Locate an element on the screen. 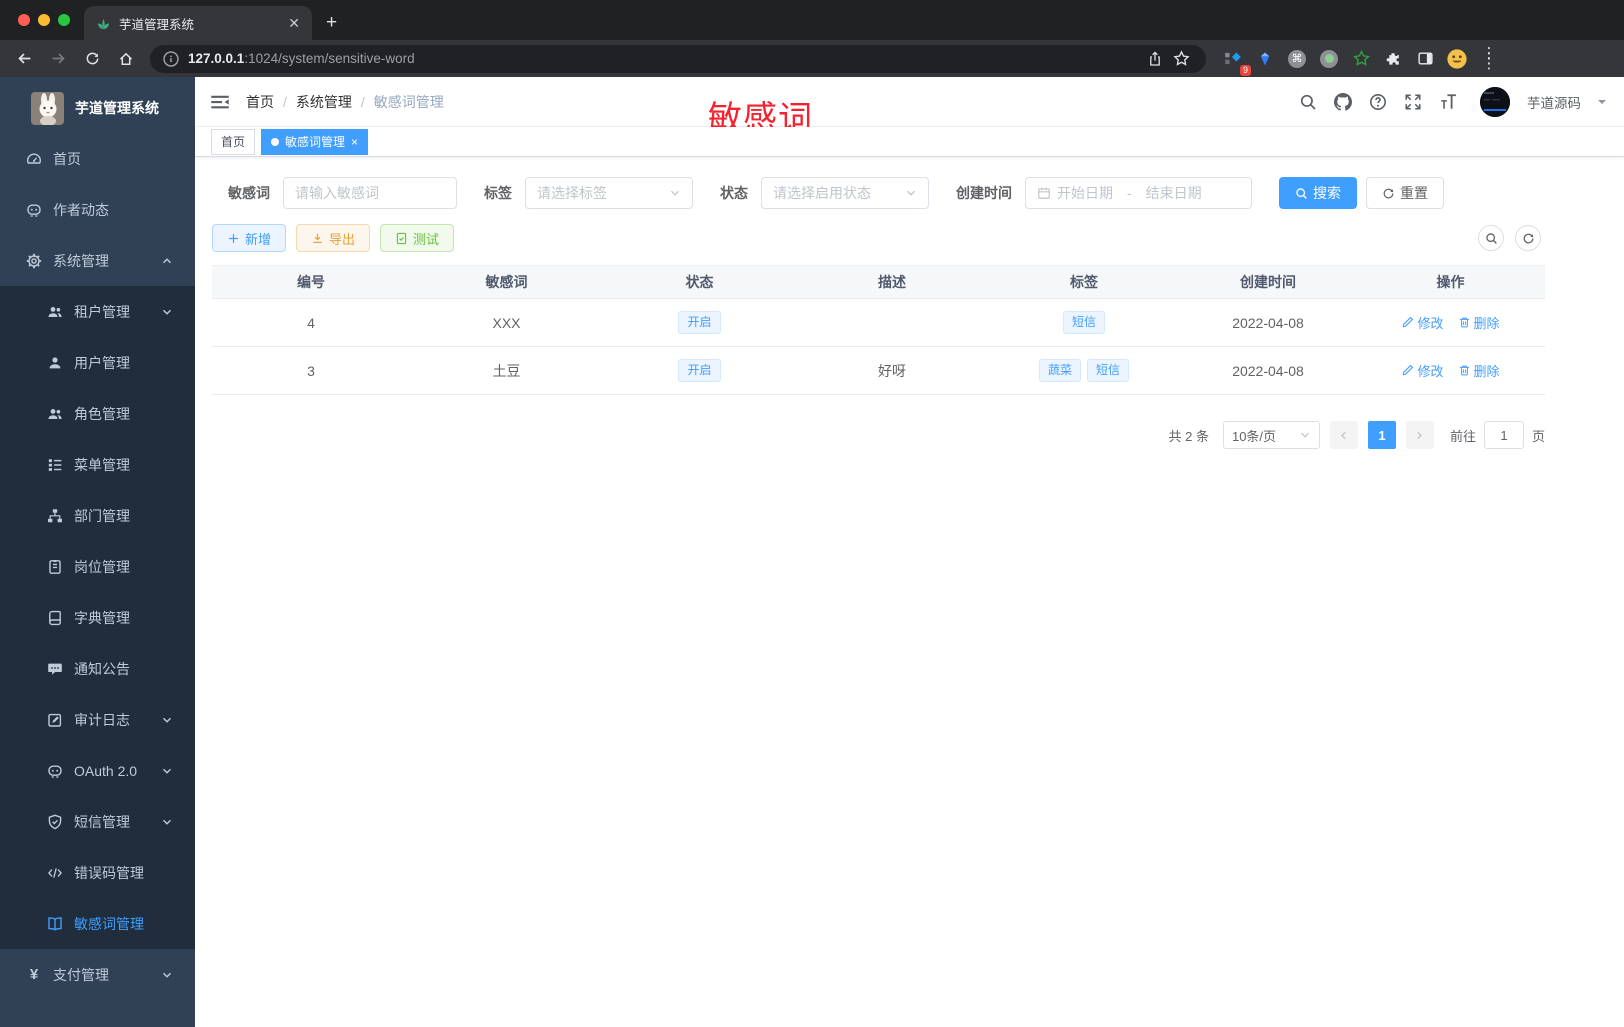 The image size is (1624, 1027). username: 芋道源码 is located at coordinates (1554, 102).